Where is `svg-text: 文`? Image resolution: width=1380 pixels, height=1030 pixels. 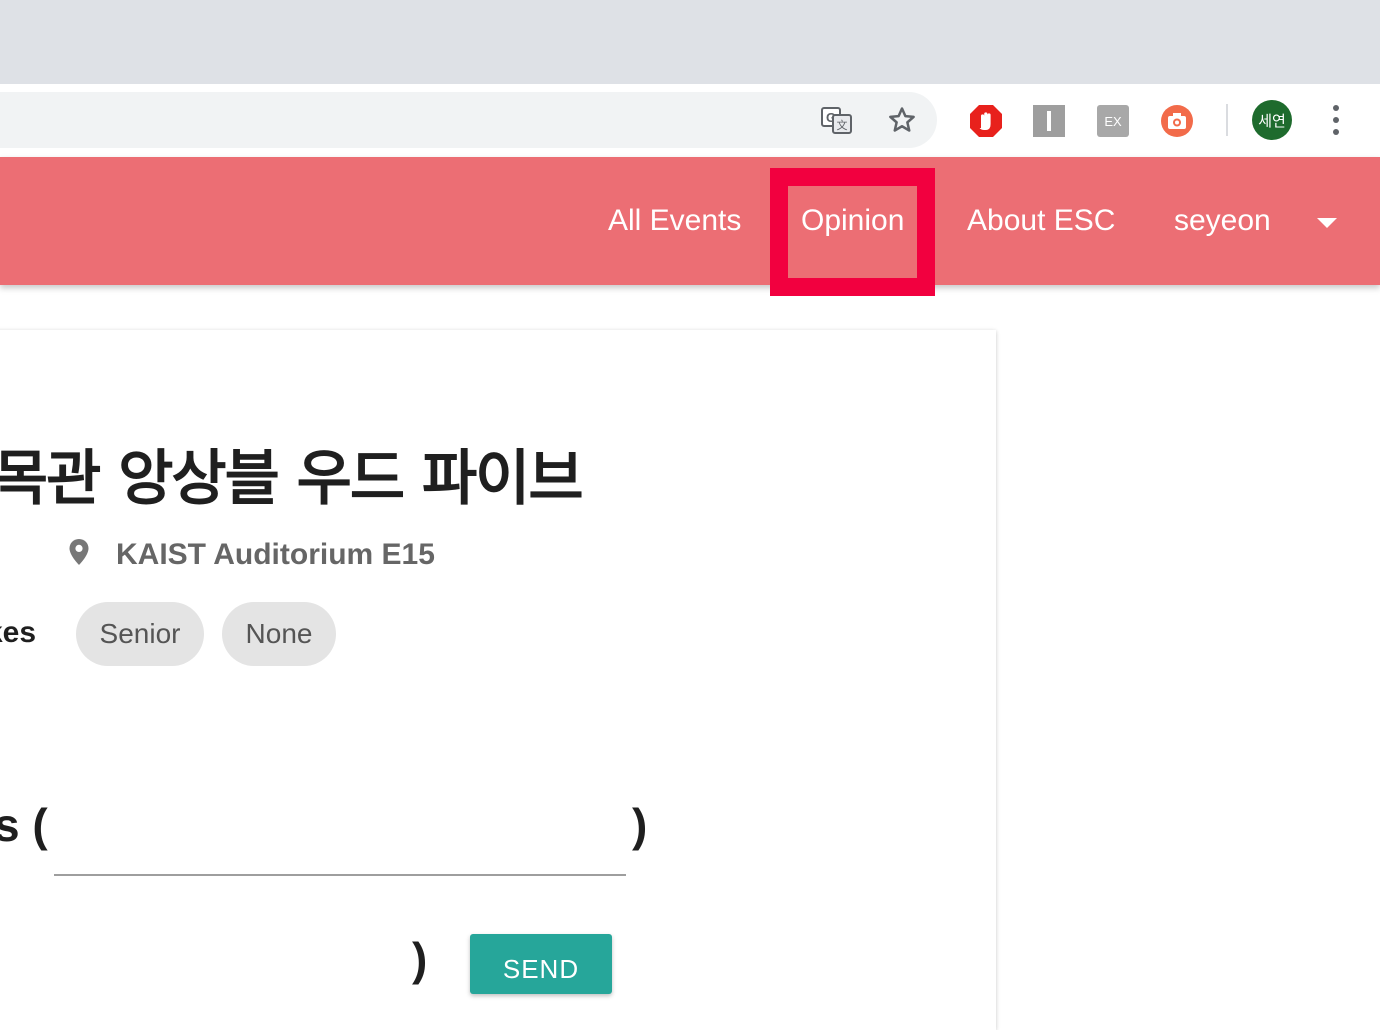
svg-text: 文 is located at coordinates (842, 125).